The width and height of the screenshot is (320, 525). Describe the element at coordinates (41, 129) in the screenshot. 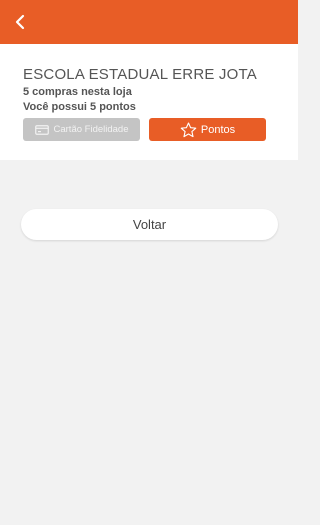

I see `credit-card-icon` at that location.